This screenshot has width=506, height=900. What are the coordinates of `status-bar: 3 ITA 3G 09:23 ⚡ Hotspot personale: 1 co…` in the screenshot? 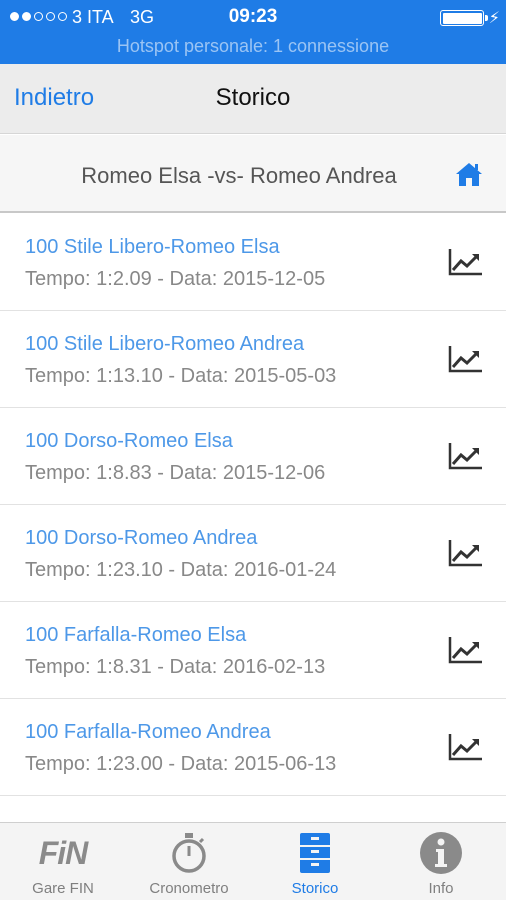 It's located at (253, 32).